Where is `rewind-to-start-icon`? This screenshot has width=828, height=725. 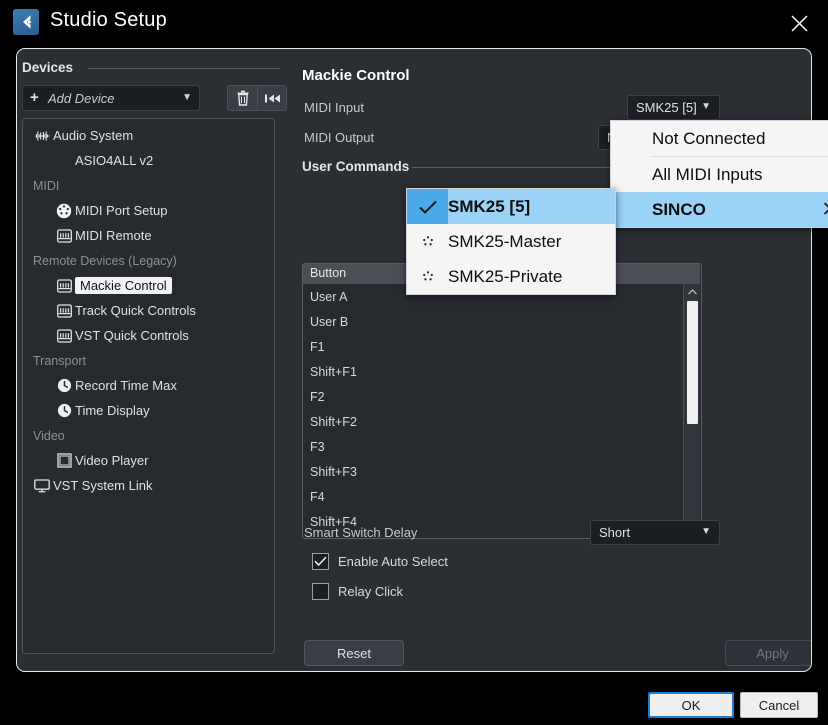 rewind-to-start-icon is located at coordinates (272, 98).